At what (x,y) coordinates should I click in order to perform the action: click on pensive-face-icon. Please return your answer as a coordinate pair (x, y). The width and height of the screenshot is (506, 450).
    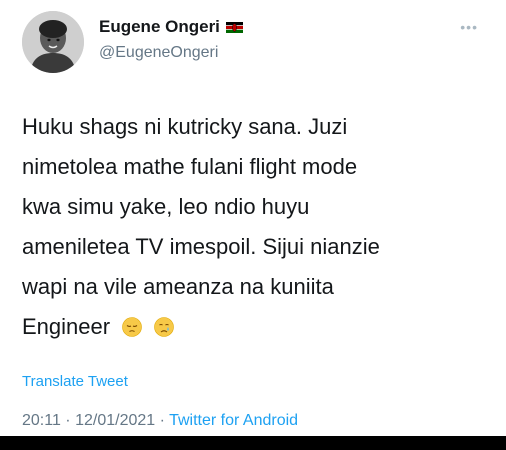
    Looking at the image, I should click on (132, 327).